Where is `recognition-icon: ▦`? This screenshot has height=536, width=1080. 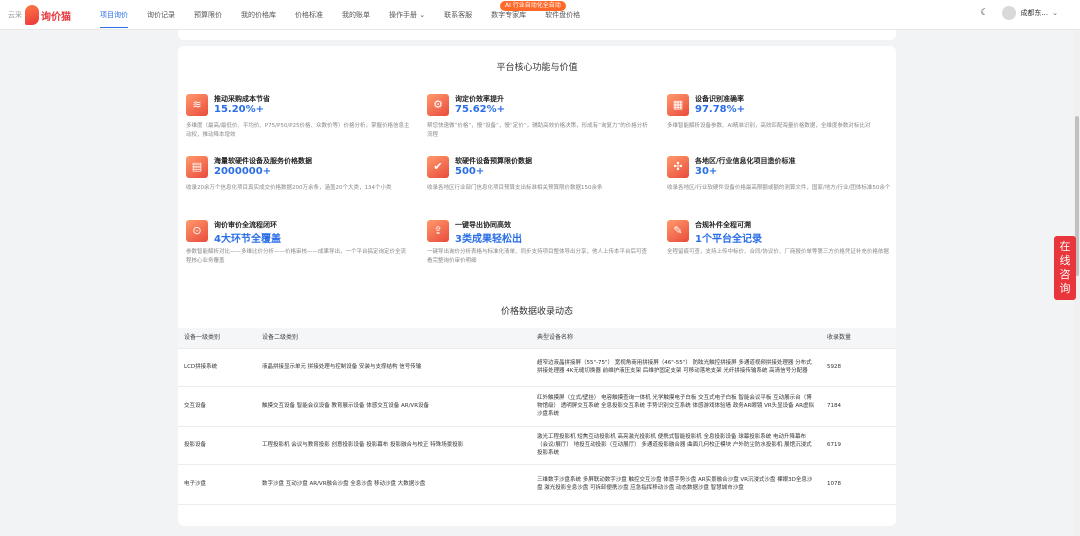 recognition-icon: ▦ is located at coordinates (678, 105).